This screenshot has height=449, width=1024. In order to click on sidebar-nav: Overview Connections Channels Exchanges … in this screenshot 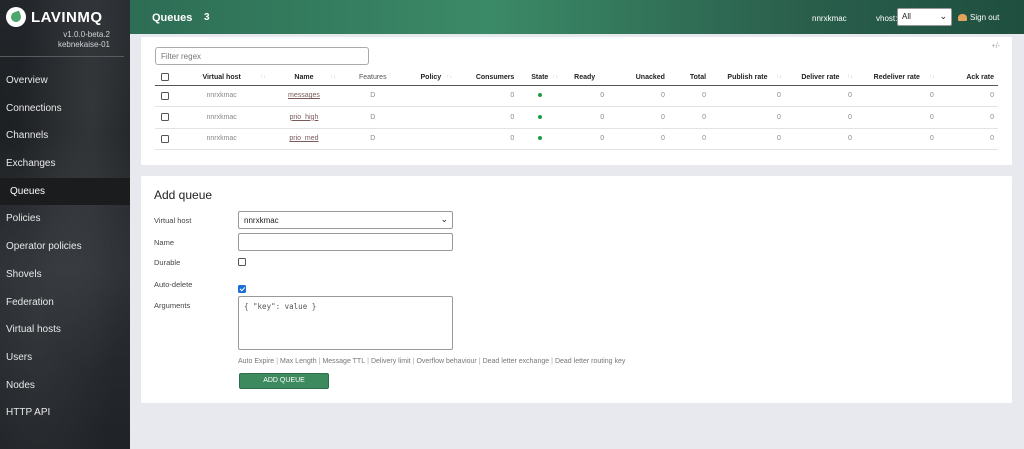, I will do `click(65, 247)`.